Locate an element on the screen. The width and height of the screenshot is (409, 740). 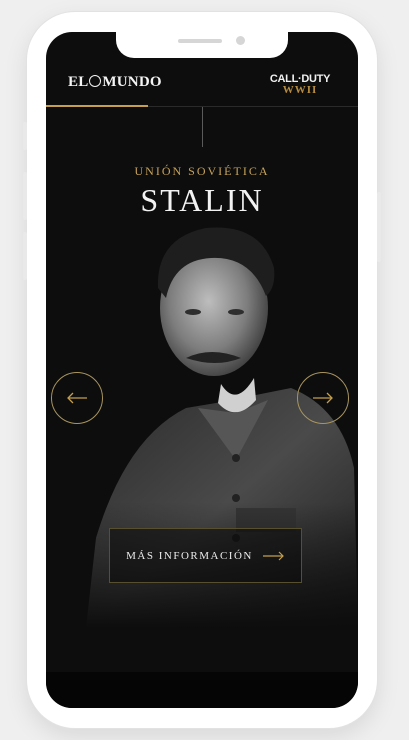
hero-subtitle: UNIÓN SOVIÉTICA is located at coordinates (202, 171).